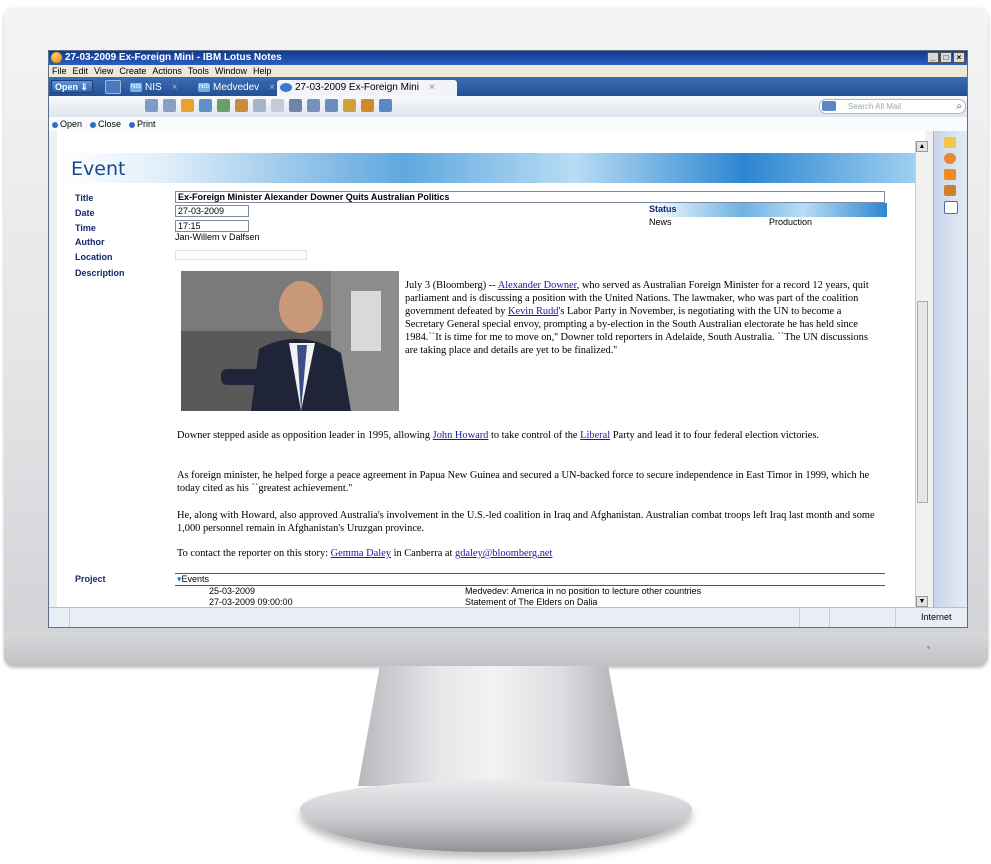  Describe the element at coordinates (503, 553) in the screenshot. I see `link-email: gdaley@bloomberg.net` at that location.